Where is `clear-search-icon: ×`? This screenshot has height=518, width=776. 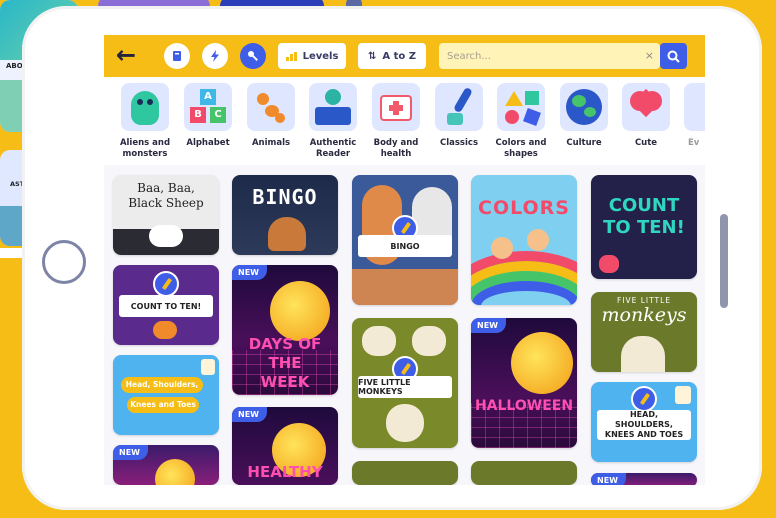 clear-search-icon: × is located at coordinates (649, 55).